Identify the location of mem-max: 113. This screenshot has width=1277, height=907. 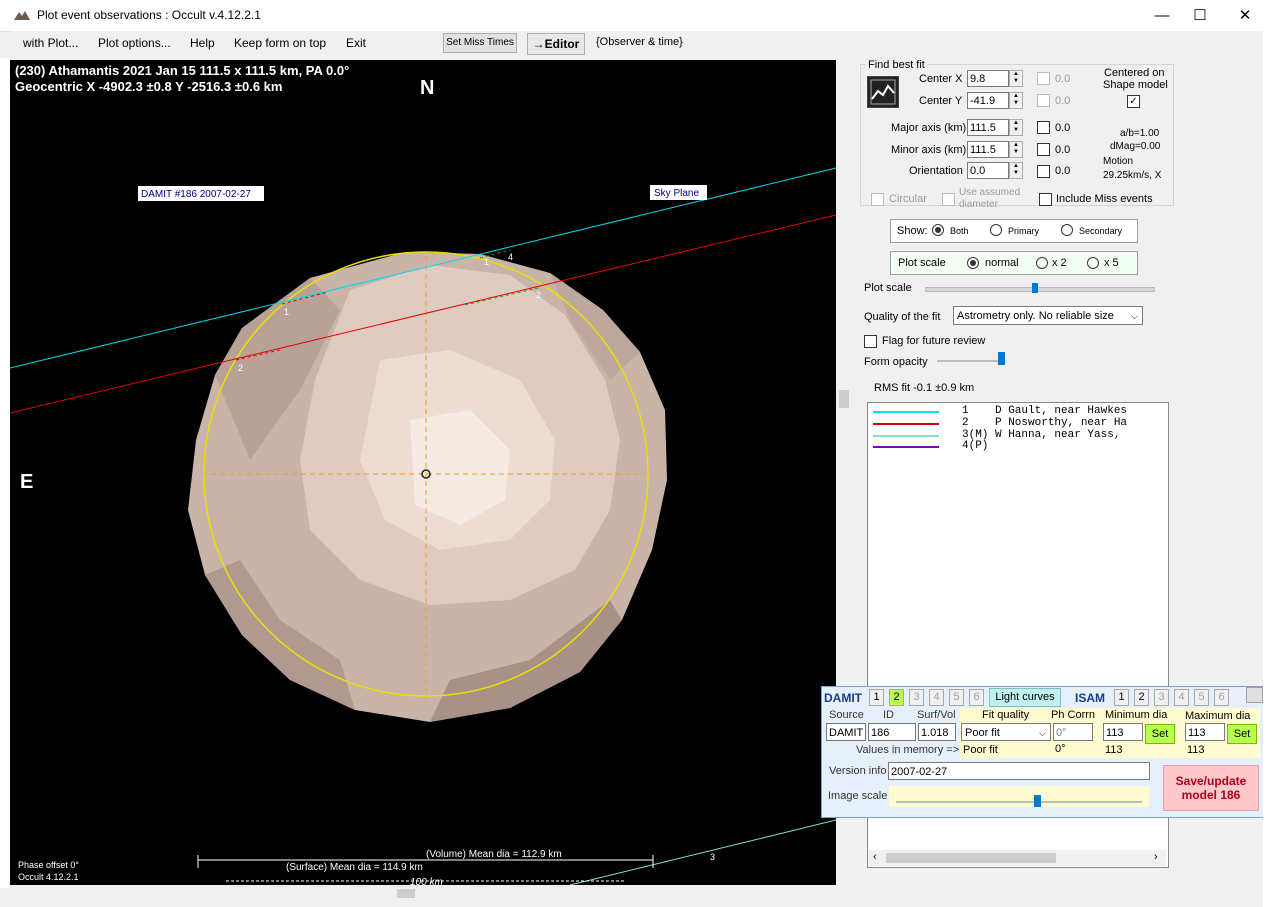
(1196, 750).